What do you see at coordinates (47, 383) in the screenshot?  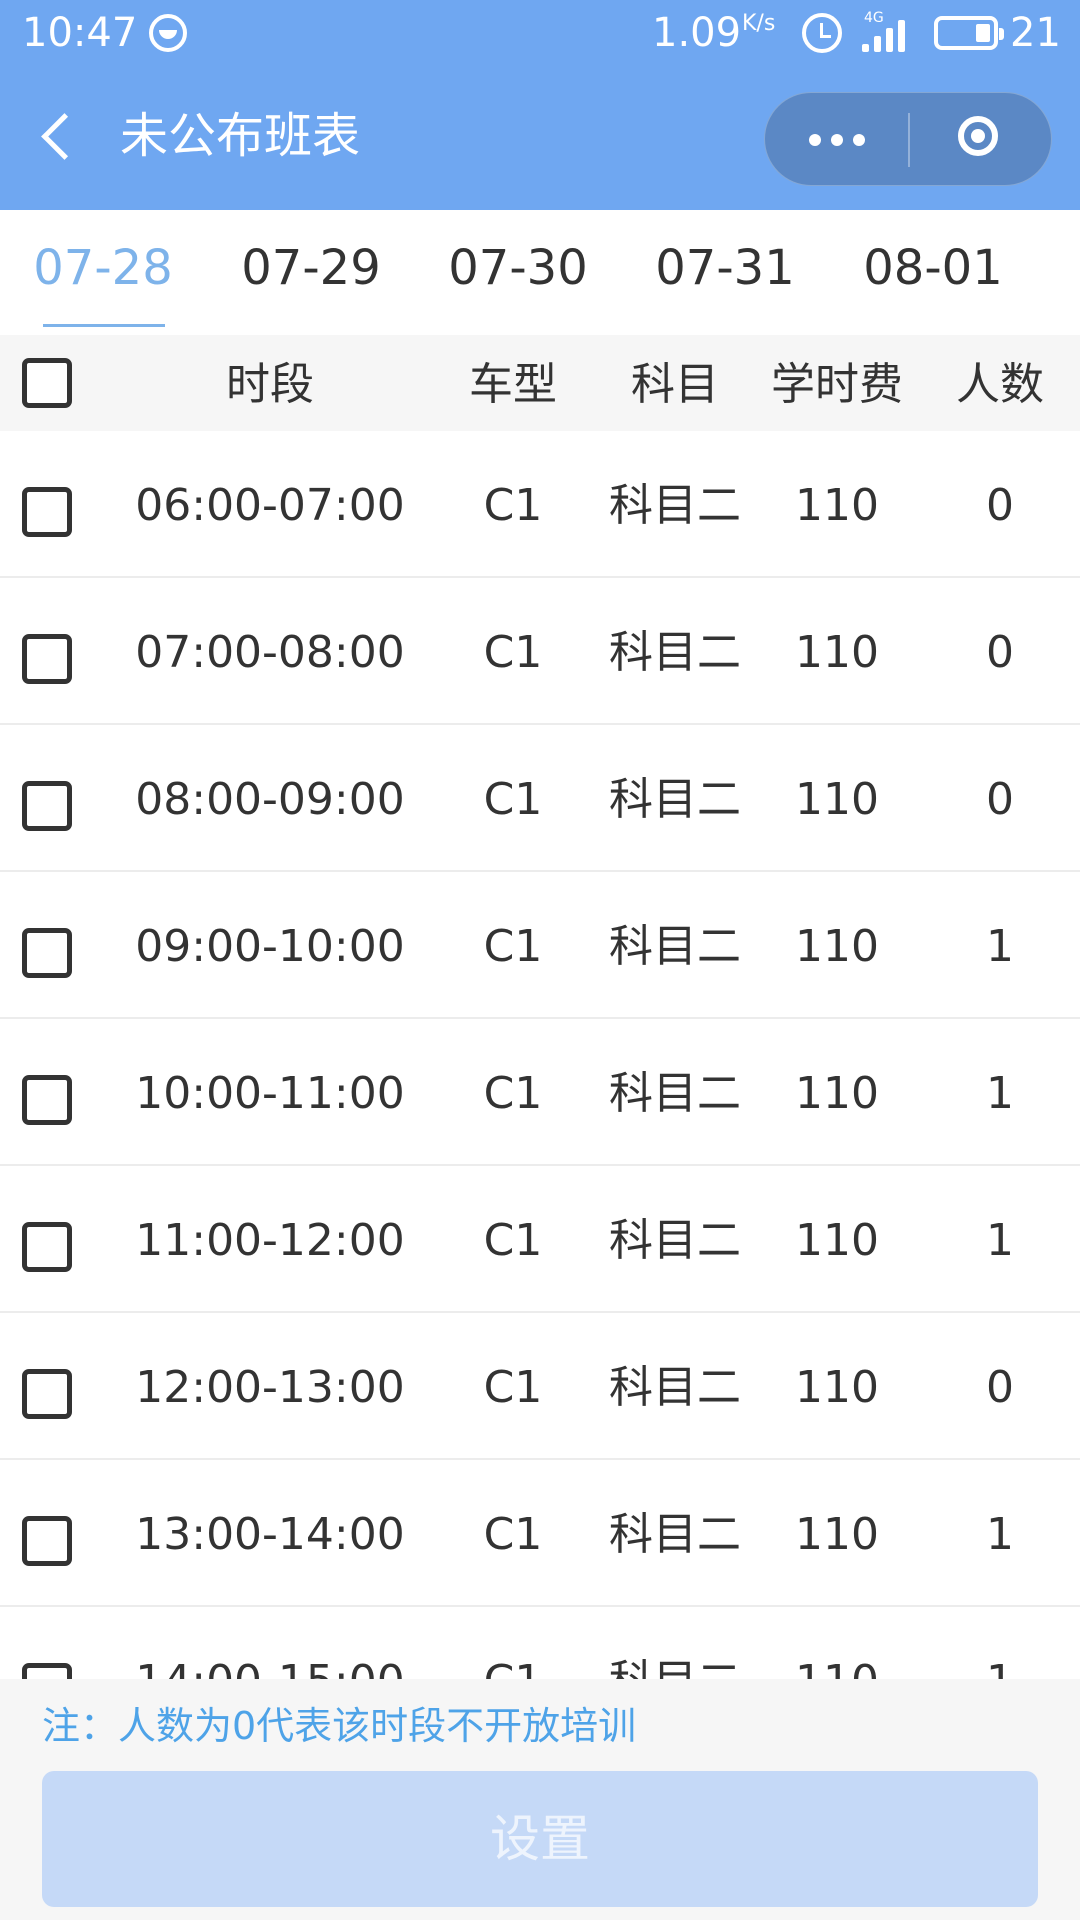 I see `select-all-checkbox` at bounding box center [47, 383].